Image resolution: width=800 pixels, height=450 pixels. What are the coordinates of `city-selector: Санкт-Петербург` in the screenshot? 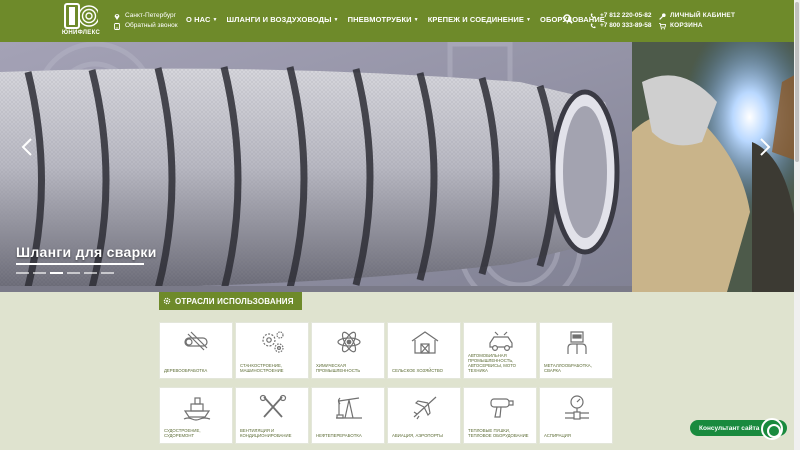 It's located at (146, 16).